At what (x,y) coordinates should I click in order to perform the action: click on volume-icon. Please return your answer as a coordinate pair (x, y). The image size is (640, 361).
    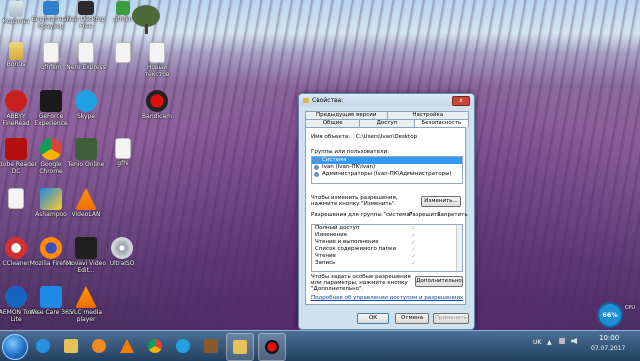
    Looking at the image, I should click on (574, 341).